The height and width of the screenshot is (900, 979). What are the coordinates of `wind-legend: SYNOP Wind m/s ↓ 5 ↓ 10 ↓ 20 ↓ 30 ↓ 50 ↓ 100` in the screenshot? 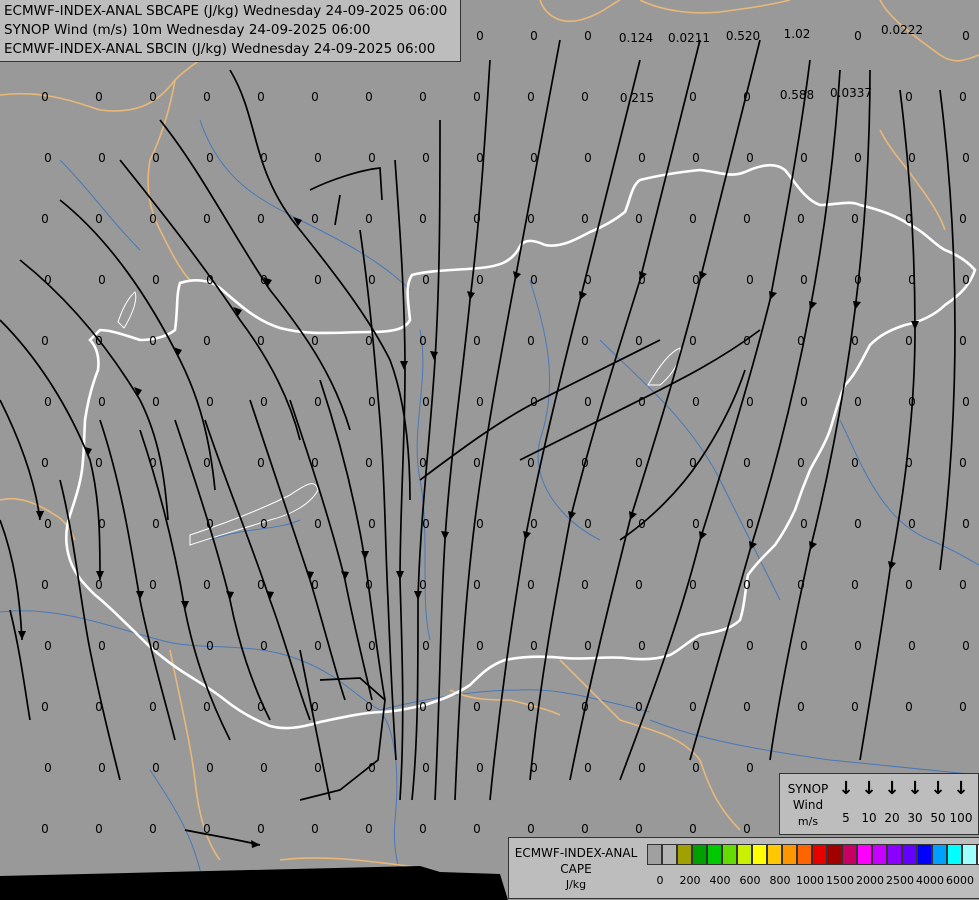 It's located at (879, 804).